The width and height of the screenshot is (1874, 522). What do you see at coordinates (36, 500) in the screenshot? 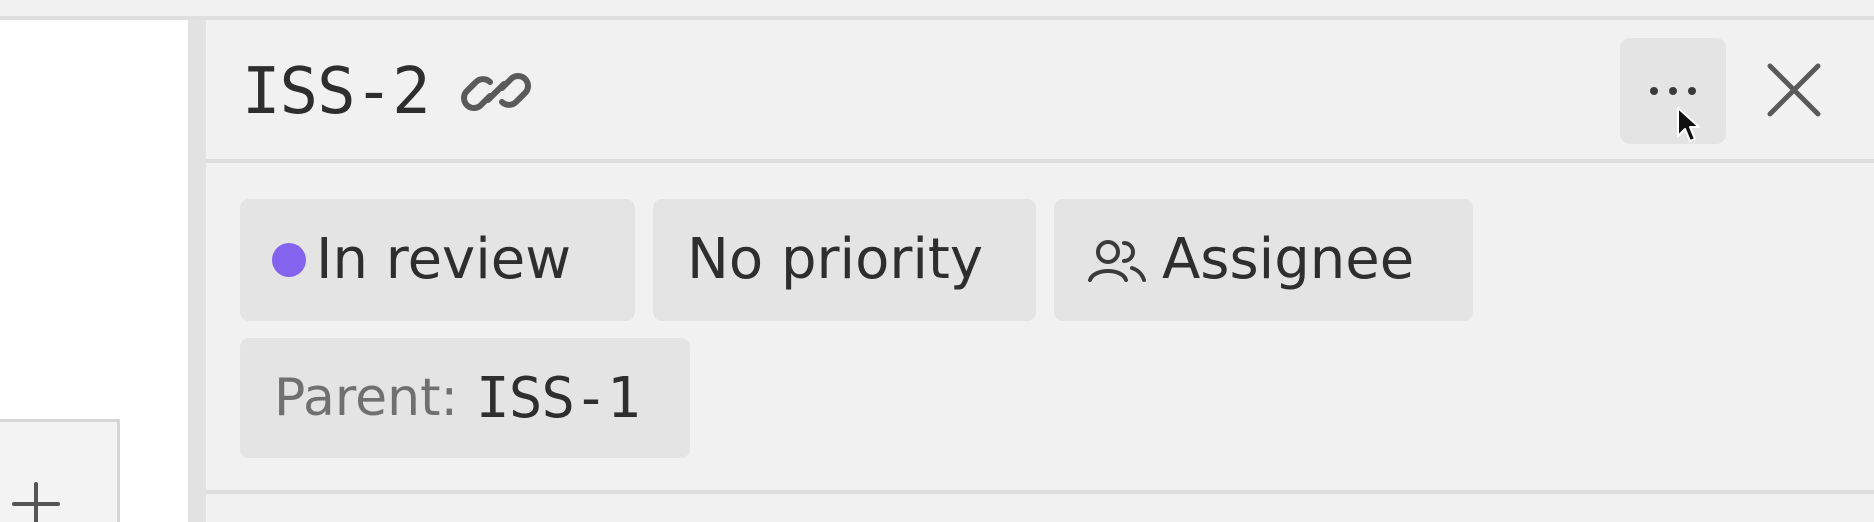
I see `plus-icon` at bounding box center [36, 500].